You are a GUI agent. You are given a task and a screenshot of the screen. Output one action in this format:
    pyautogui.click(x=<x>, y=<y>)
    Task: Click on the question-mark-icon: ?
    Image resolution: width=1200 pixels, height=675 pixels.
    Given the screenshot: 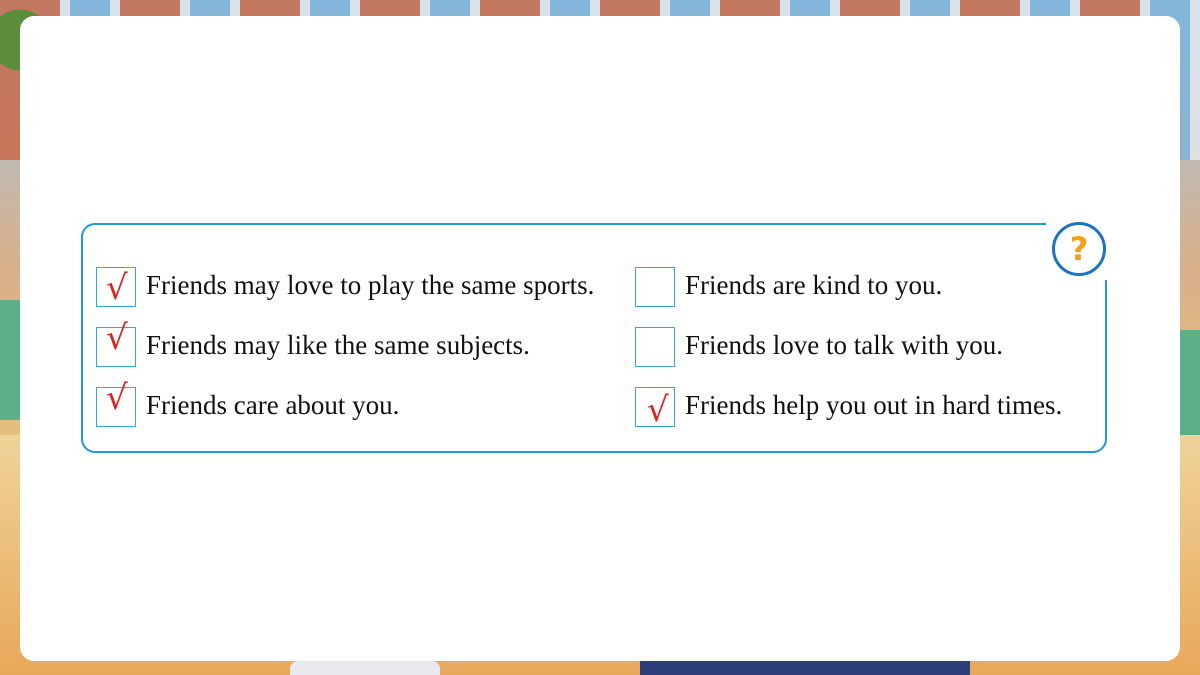 What is the action you would take?
    pyautogui.click(x=1079, y=249)
    